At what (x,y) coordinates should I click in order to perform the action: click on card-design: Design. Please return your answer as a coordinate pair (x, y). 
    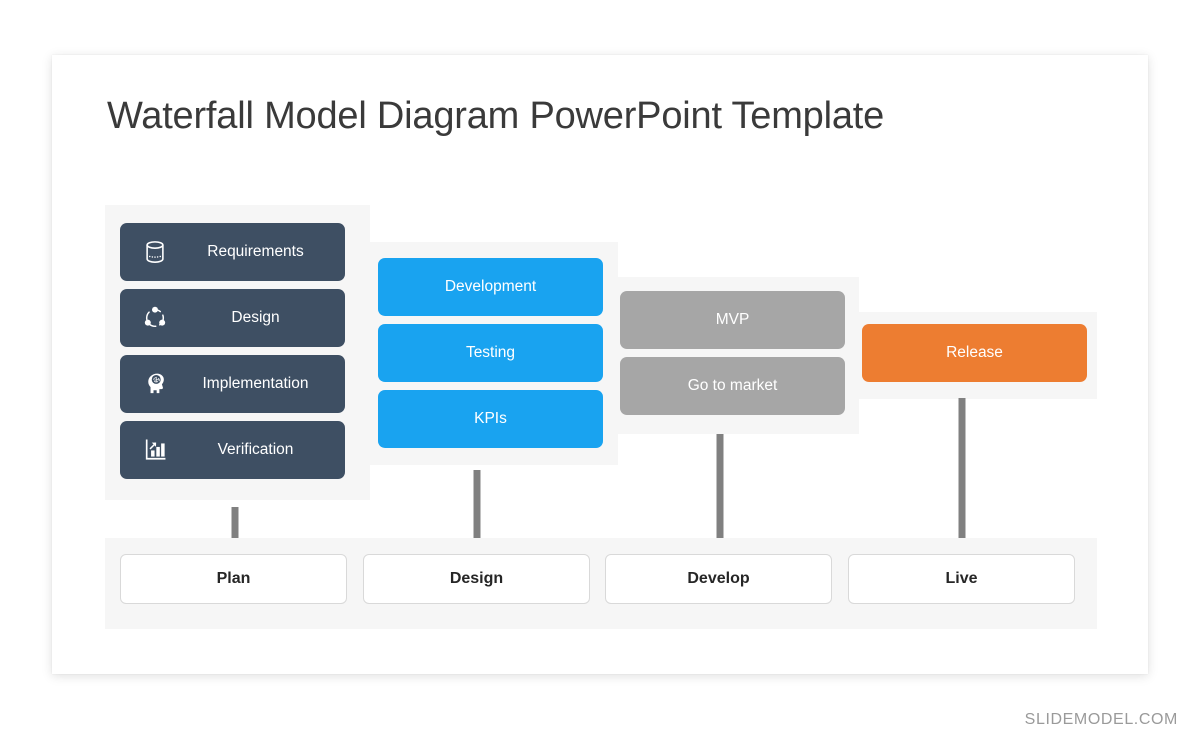
    Looking at the image, I should click on (232, 318).